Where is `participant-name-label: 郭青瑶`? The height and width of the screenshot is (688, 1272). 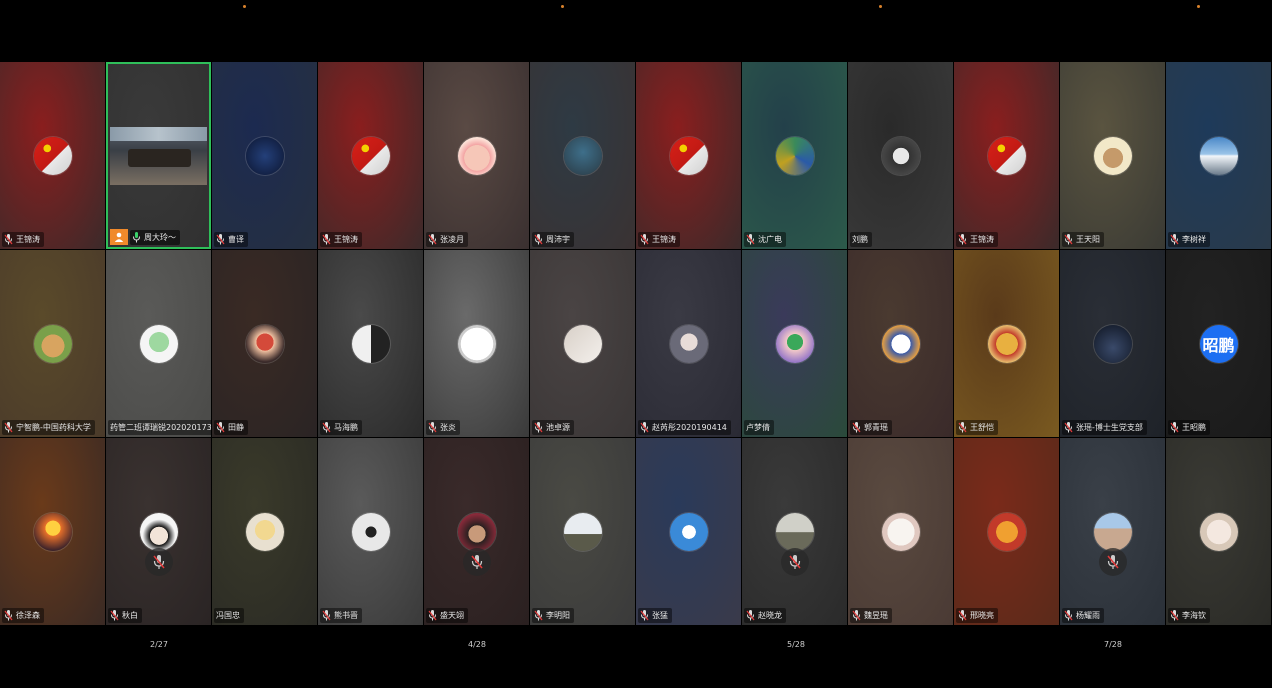
participant-name-label: 郭青瑶 is located at coordinates (871, 427).